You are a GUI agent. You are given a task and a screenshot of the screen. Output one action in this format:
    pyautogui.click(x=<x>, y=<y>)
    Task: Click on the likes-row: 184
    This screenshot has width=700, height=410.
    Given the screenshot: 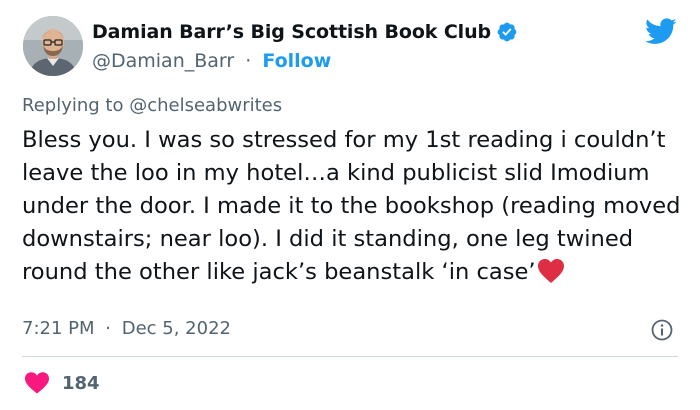 What is the action you would take?
    pyautogui.click(x=62, y=383)
    